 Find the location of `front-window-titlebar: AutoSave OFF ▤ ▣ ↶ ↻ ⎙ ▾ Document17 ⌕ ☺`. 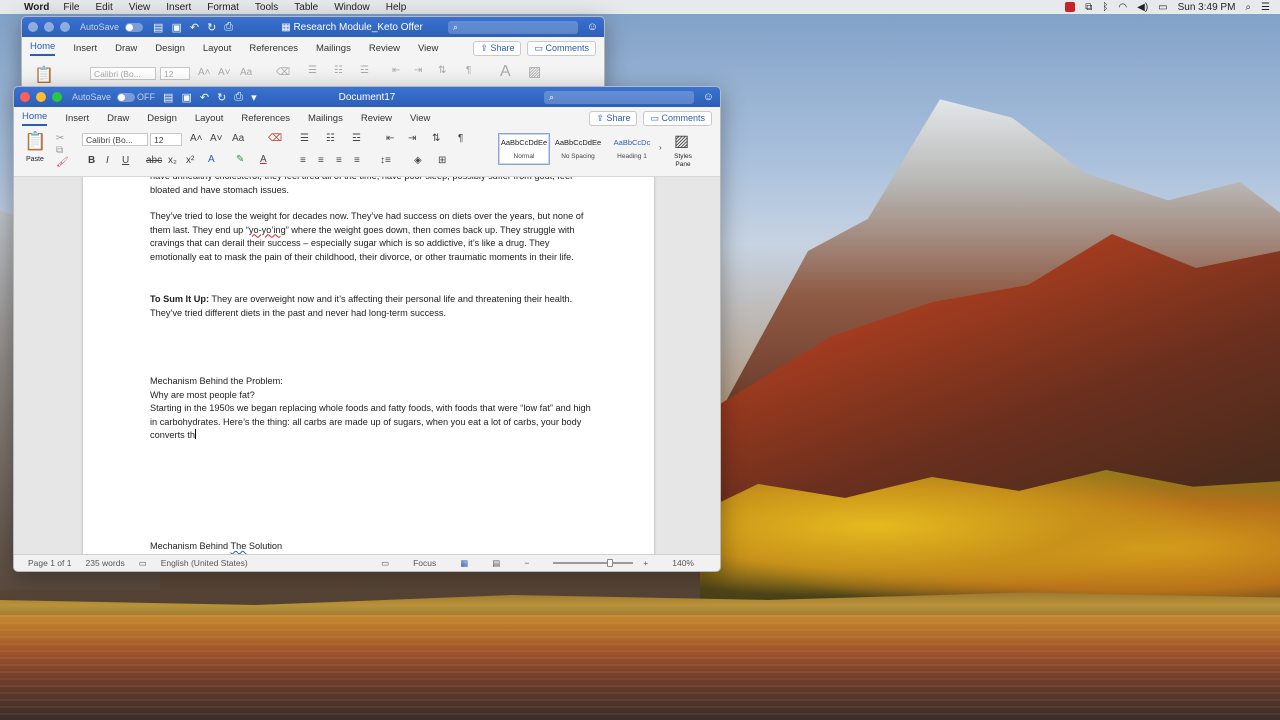

front-window-titlebar: AutoSave OFF ▤ ▣ ↶ ↻ ⎙ ▾ Document17 ⌕ ☺ is located at coordinates (367, 97).